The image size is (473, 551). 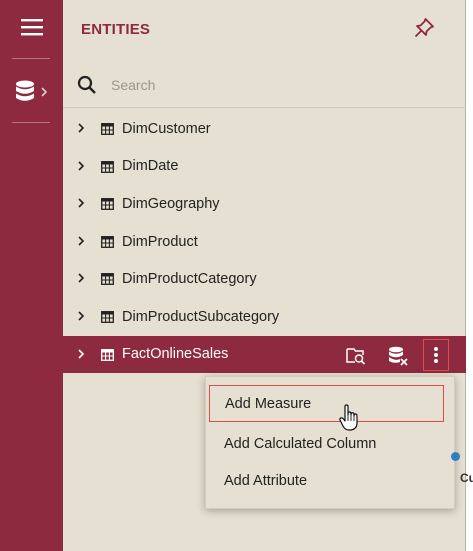 I want to click on more-options-button, so click(x=436, y=354).